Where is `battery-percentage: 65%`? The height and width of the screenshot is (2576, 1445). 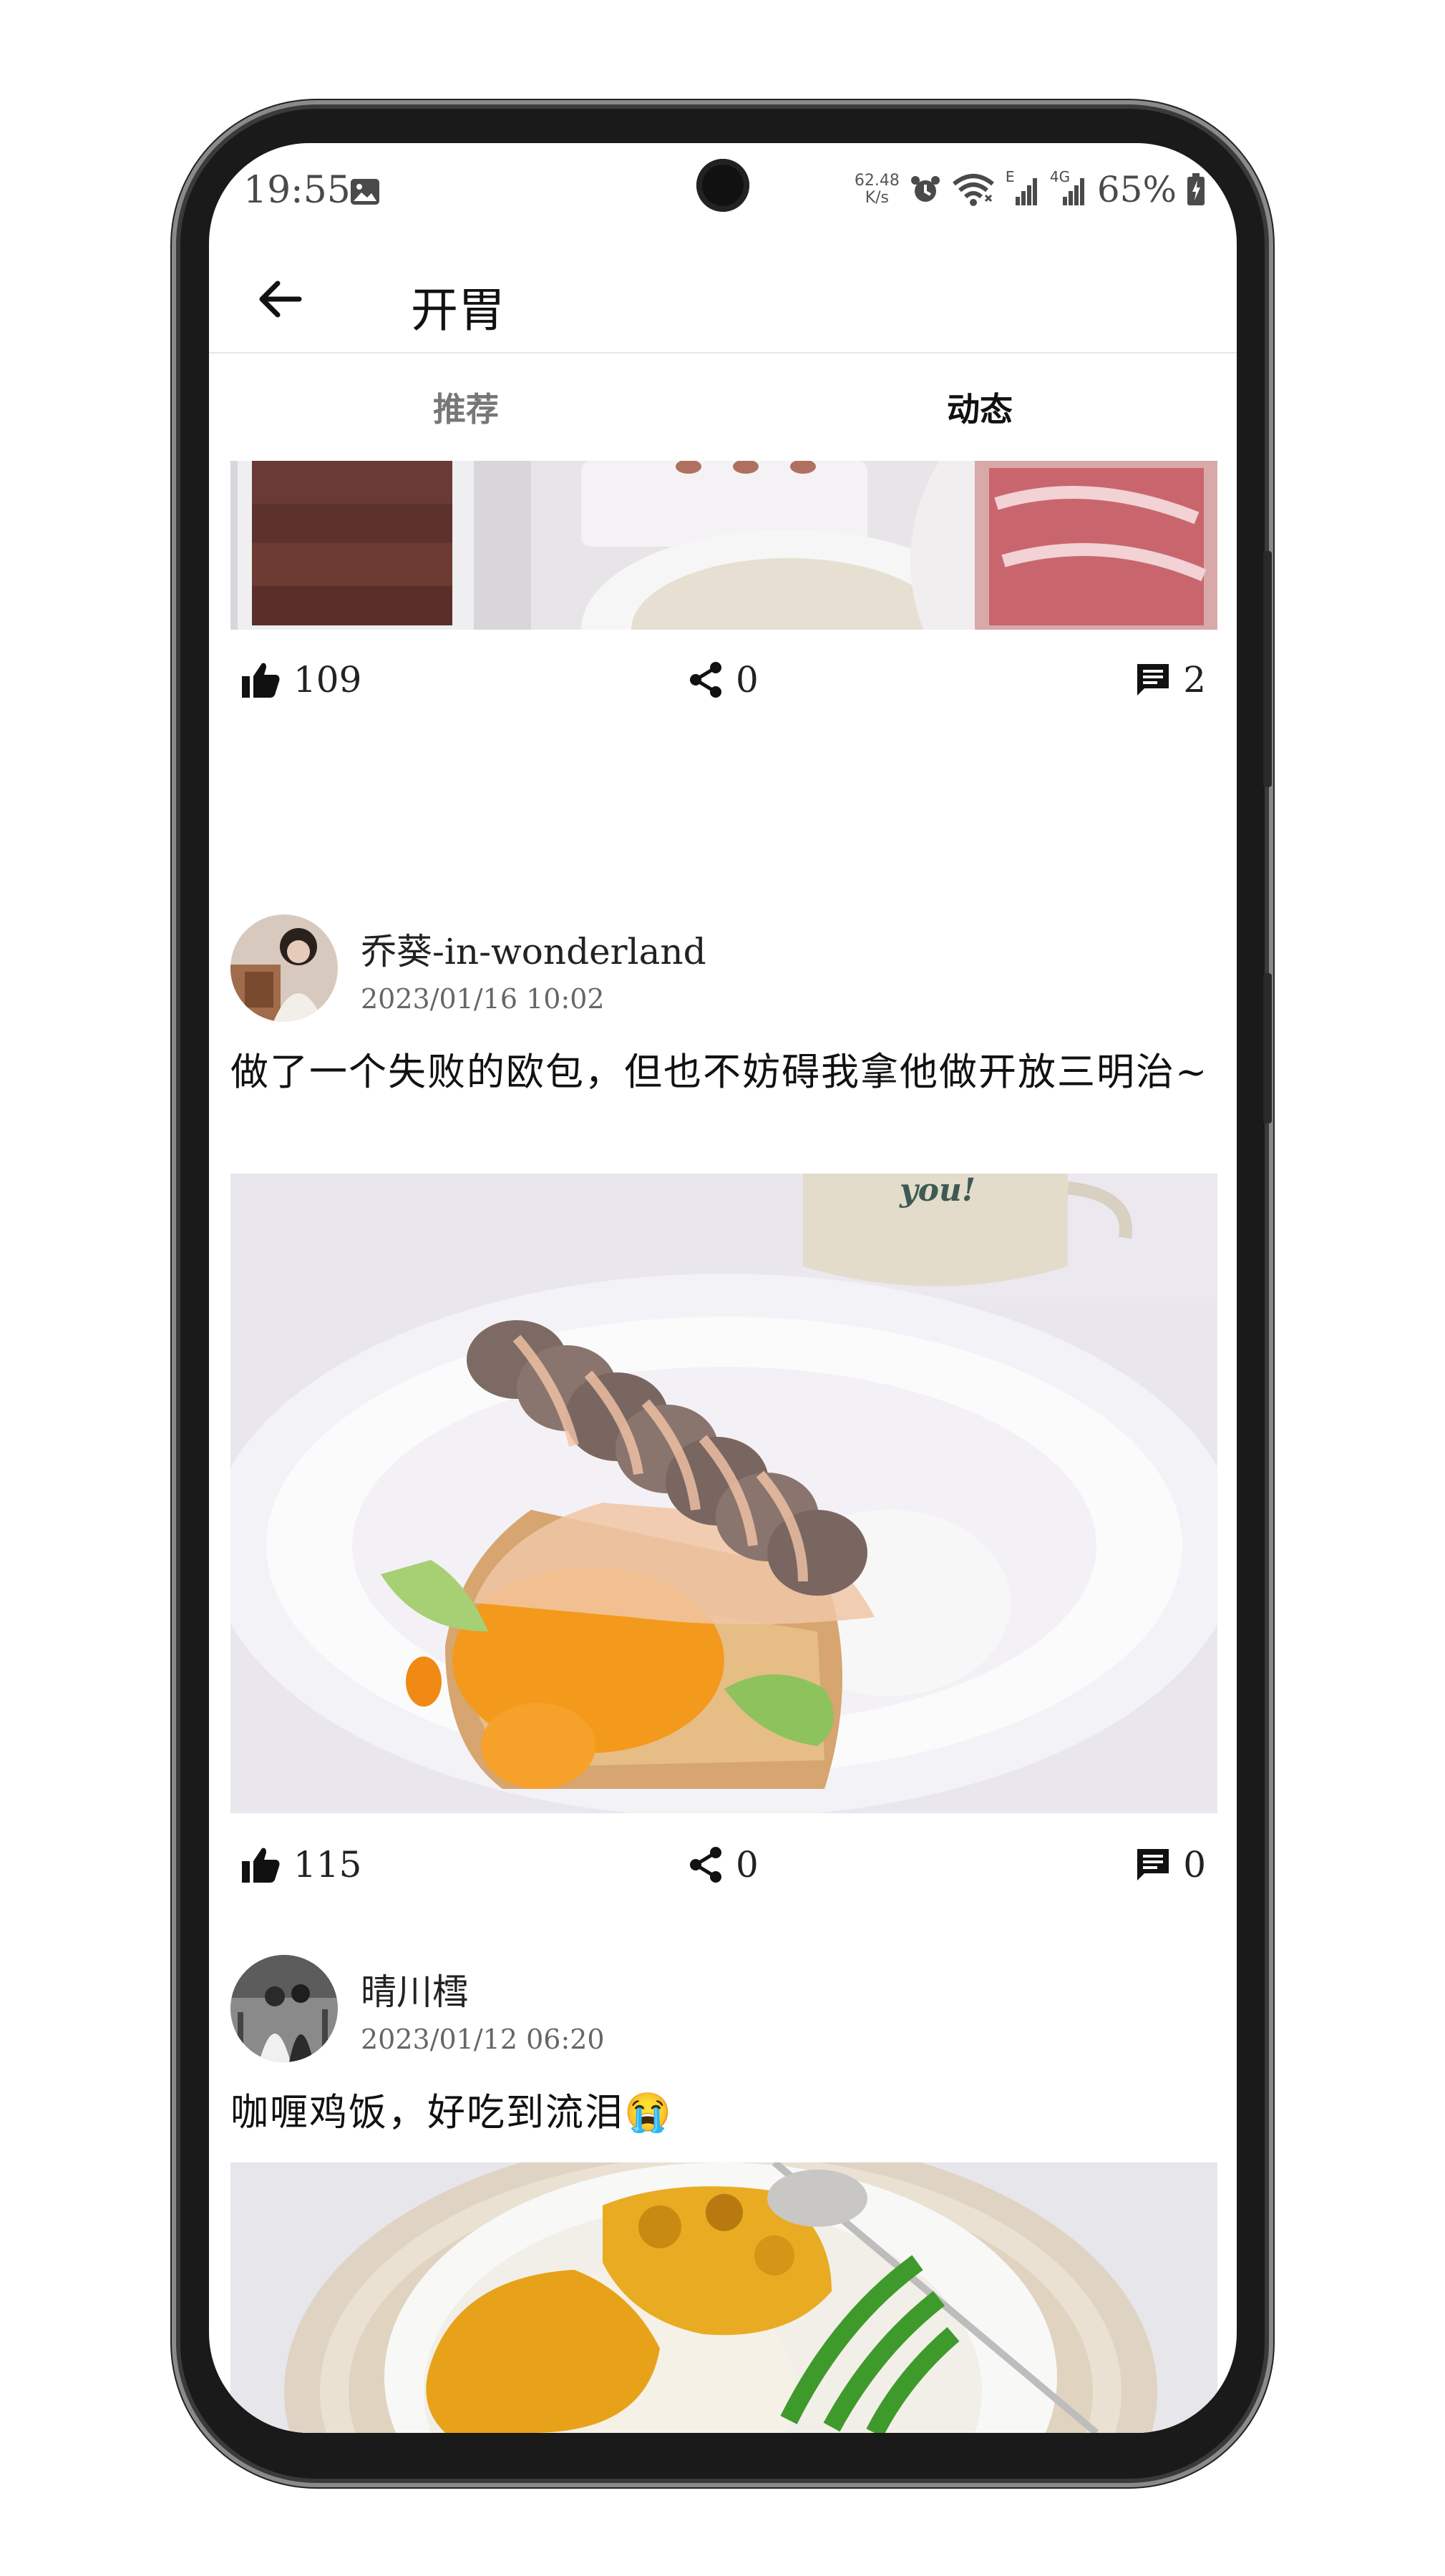
battery-percentage: 65% is located at coordinates (1137, 189).